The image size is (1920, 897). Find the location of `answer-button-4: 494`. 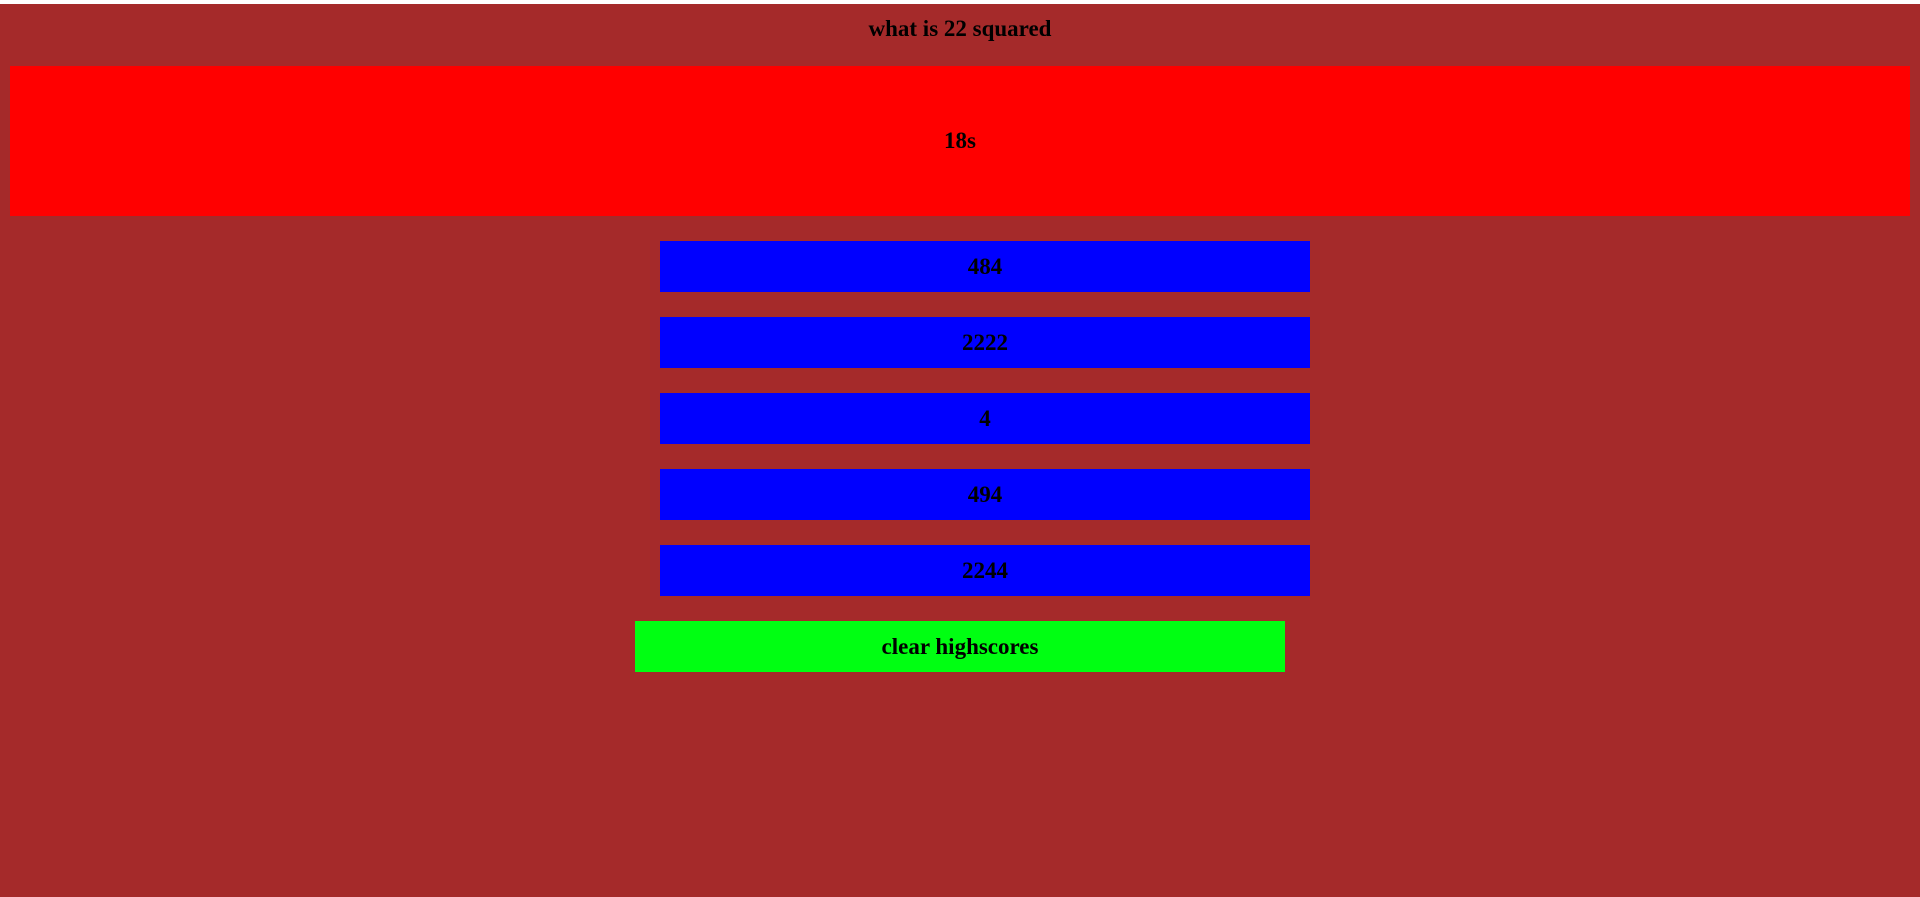

answer-button-4: 494 is located at coordinates (985, 494).